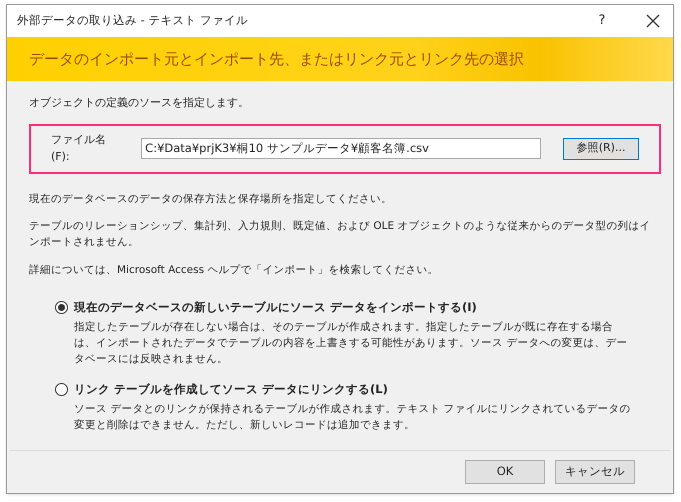 The width and height of the screenshot is (681, 502). I want to click on source-prompt: オブジェクトの定義のソースを指定します。, so click(139, 103).